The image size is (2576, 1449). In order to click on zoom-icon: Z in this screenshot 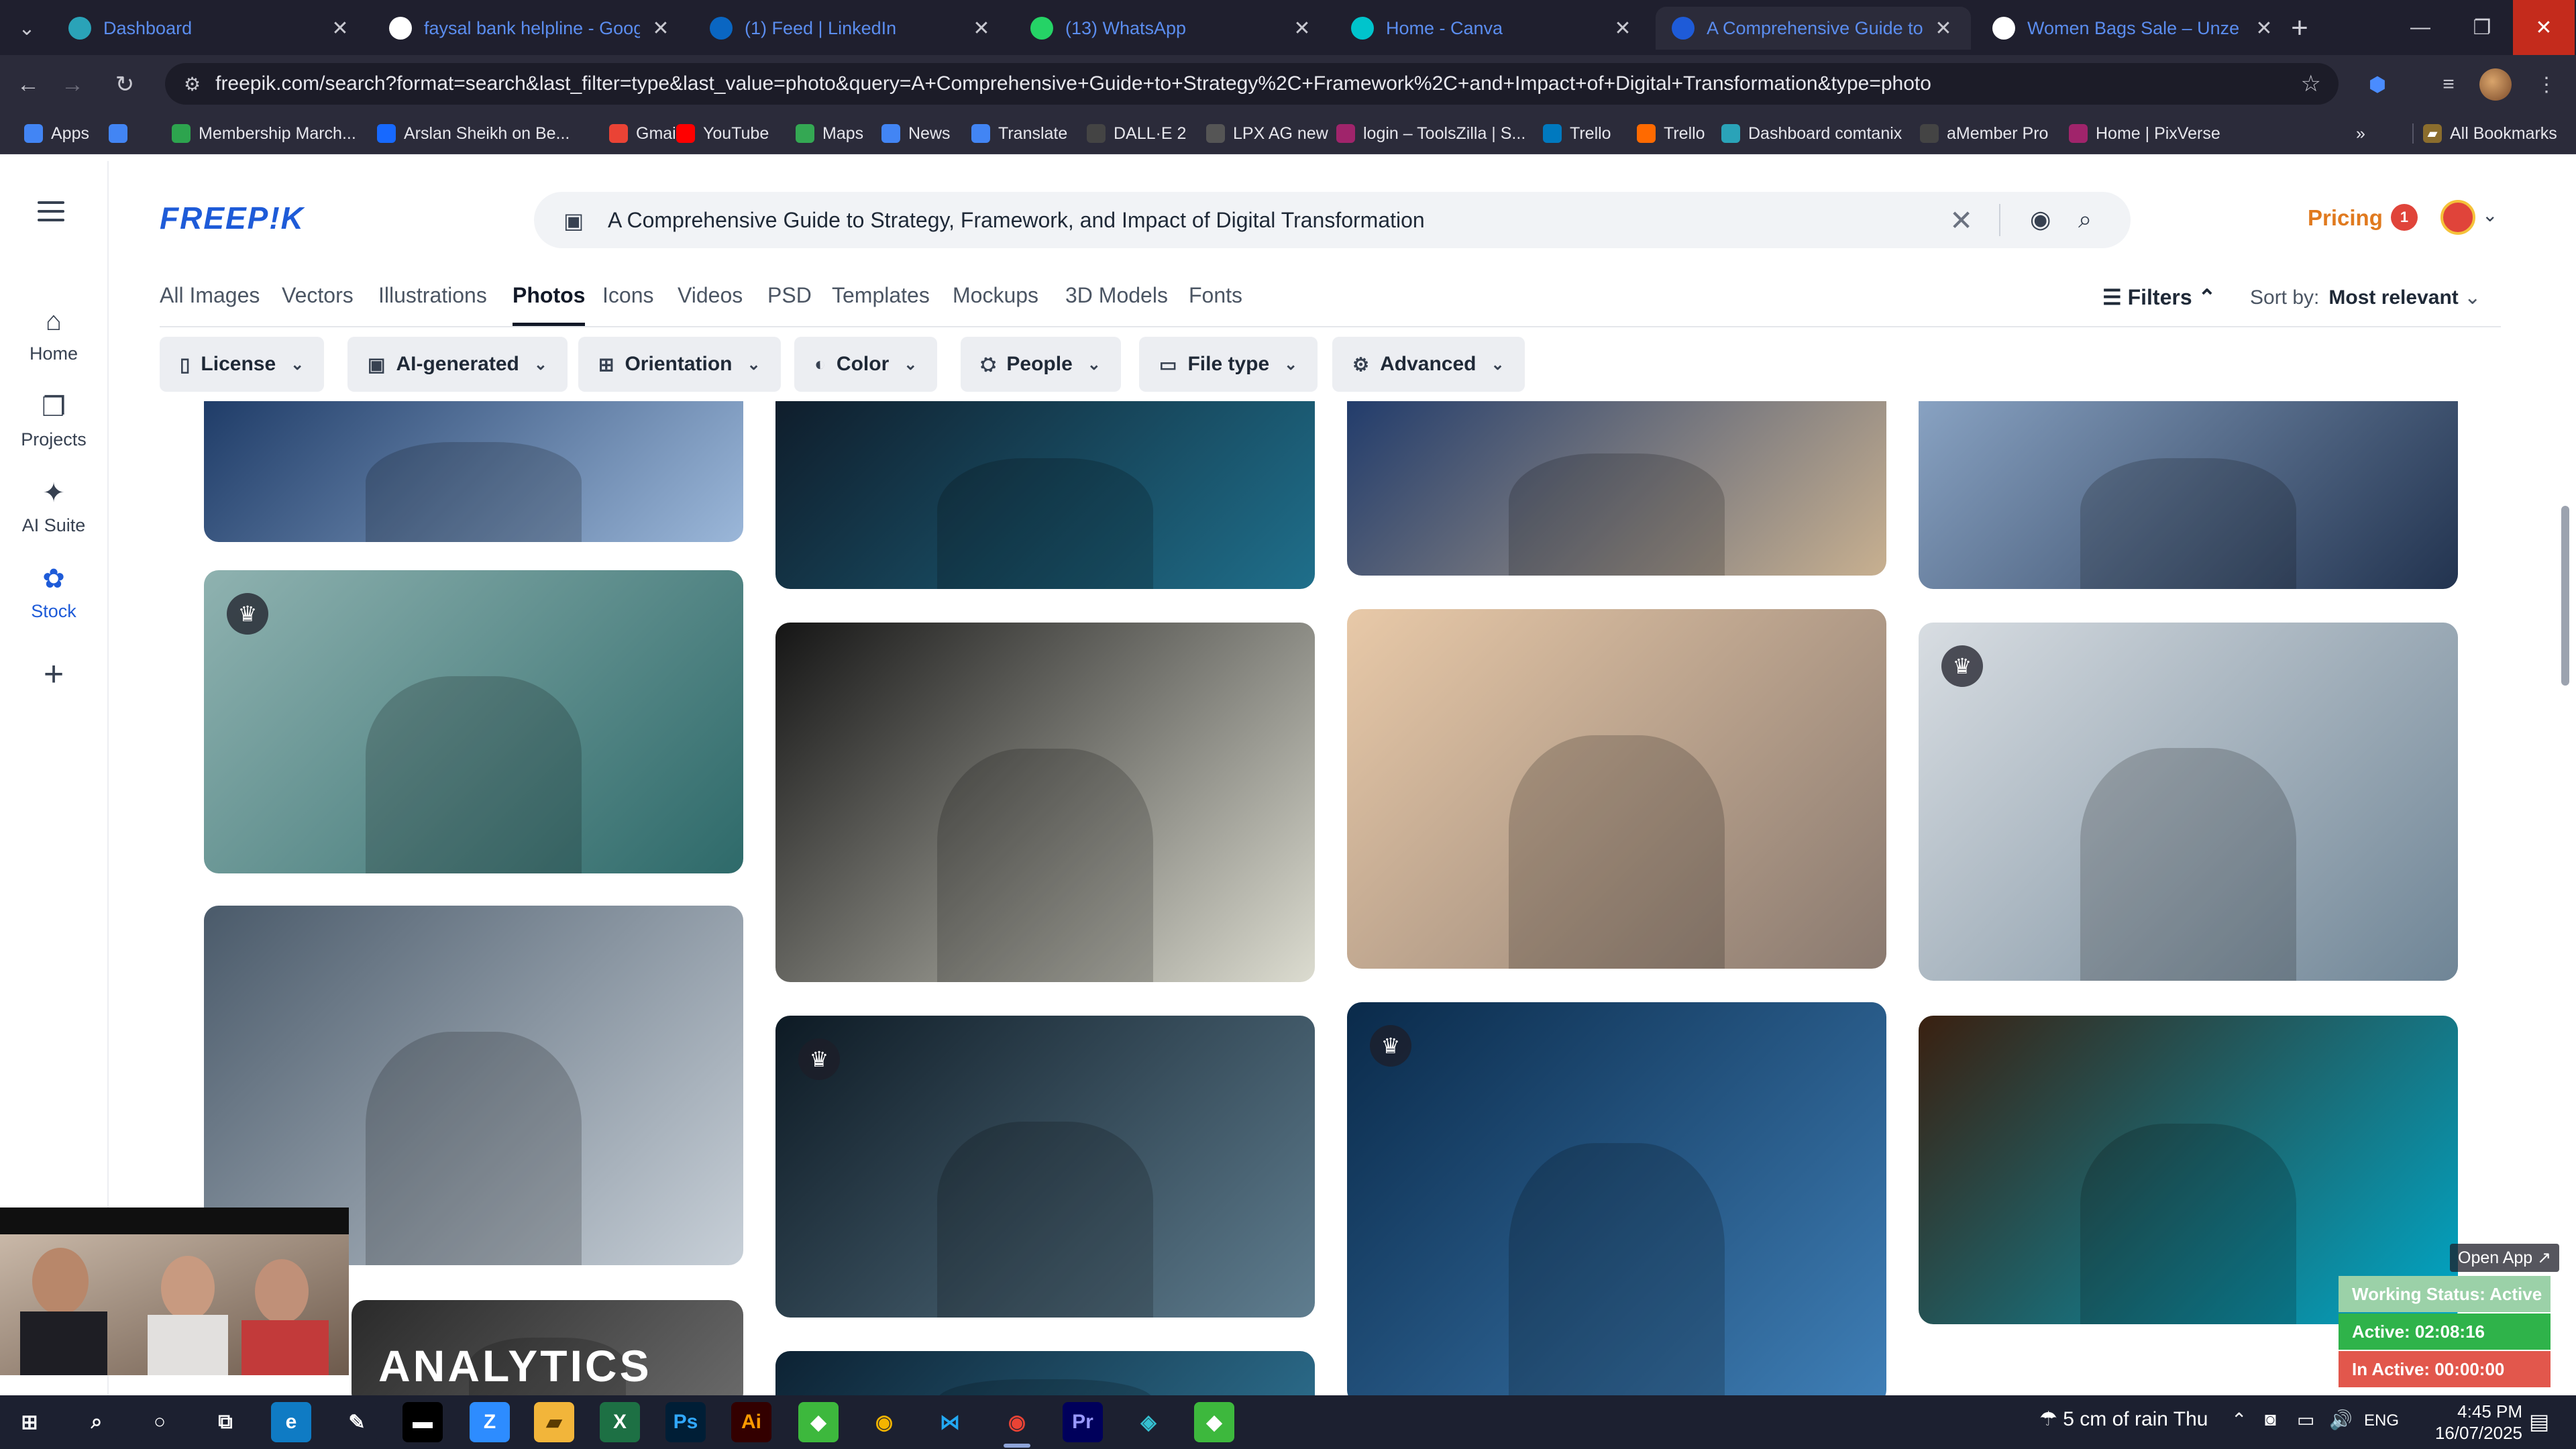, I will do `click(490, 1422)`.